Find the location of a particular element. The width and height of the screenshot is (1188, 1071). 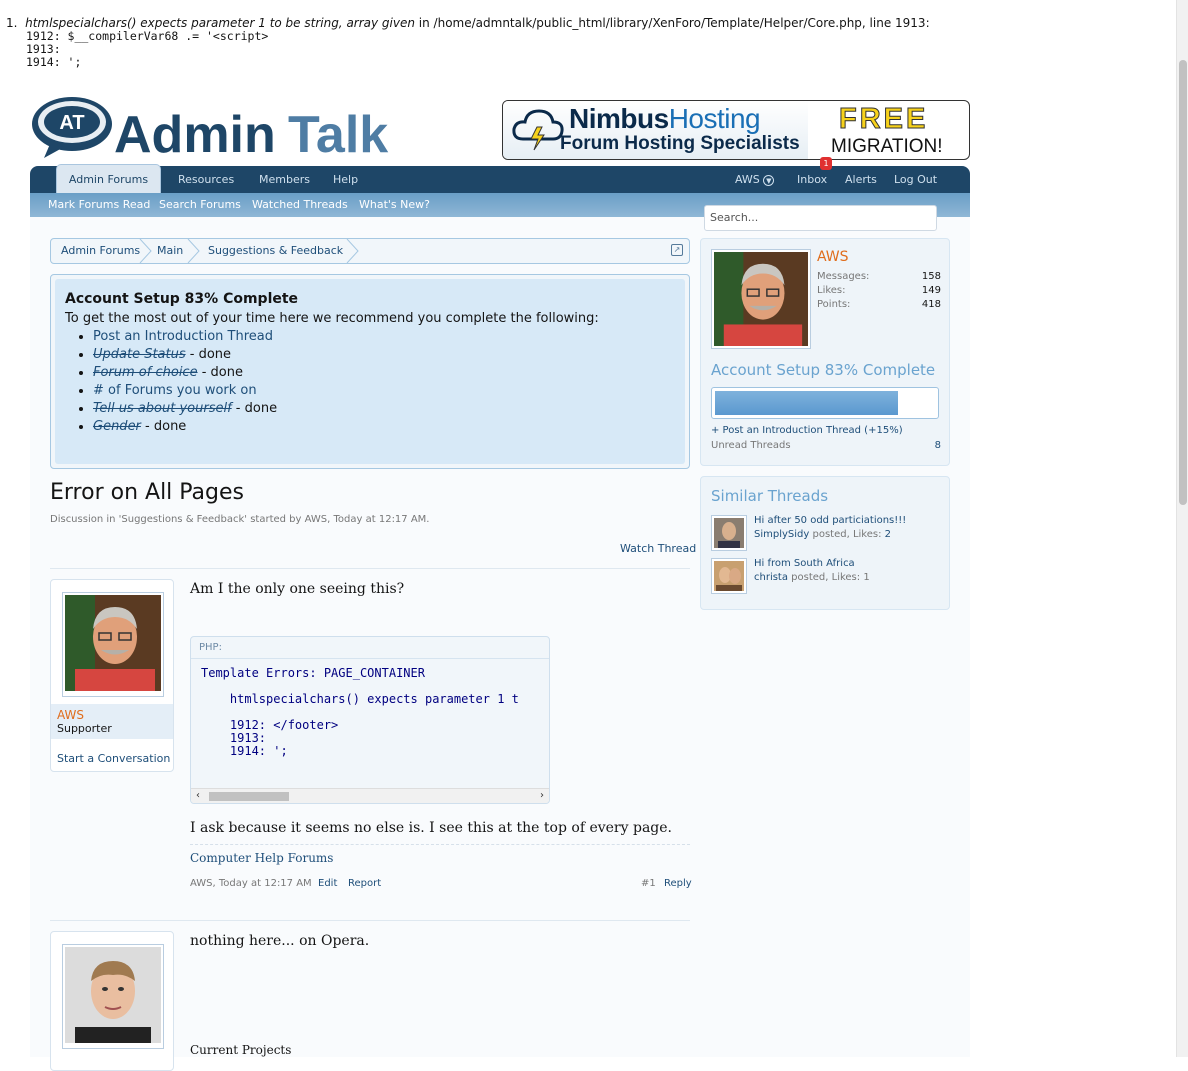

breadcrumb-item: Admin Forums is located at coordinates (100, 251).